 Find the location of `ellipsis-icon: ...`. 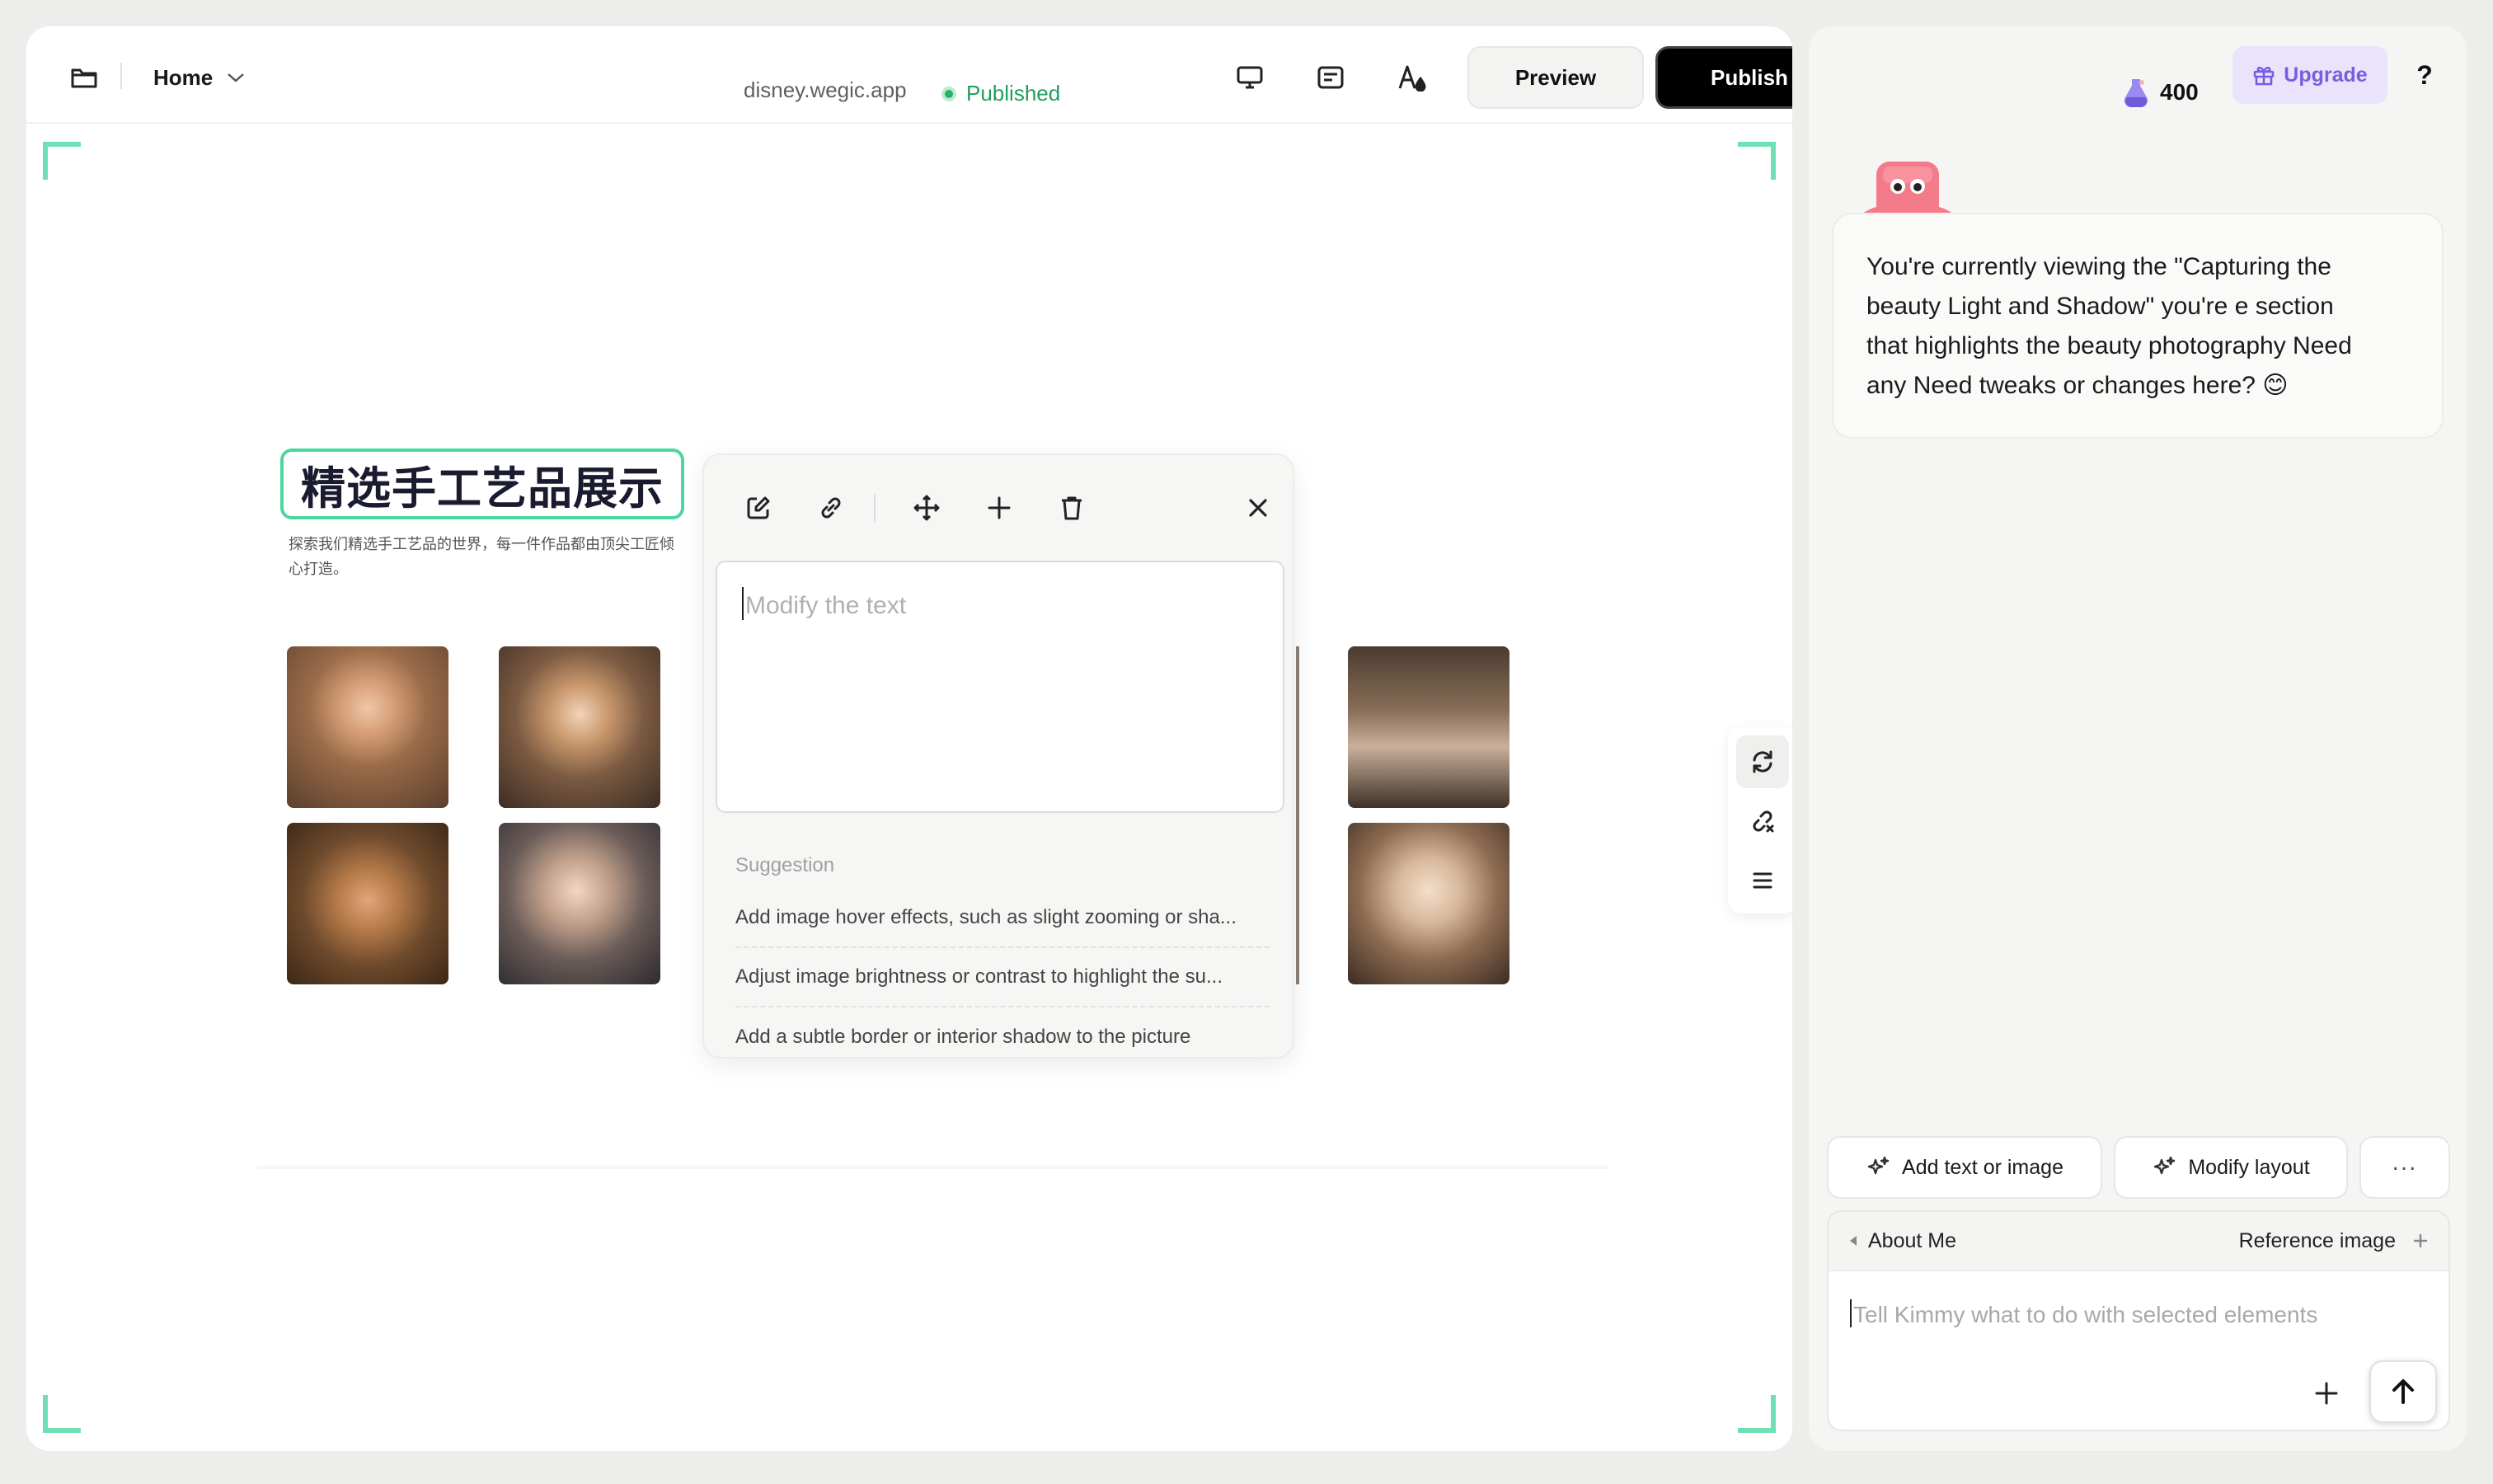

ellipsis-icon: ... is located at coordinates (2405, 1162).